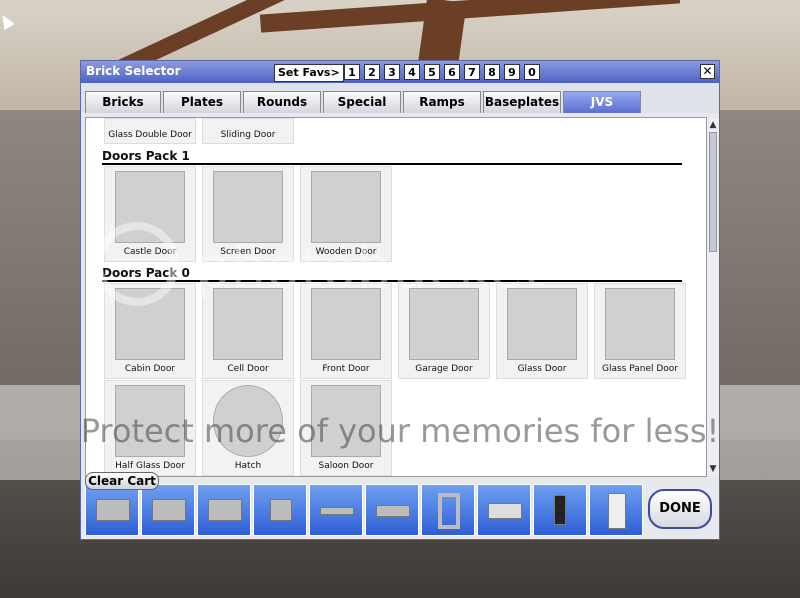 This screenshot has height=598, width=800. What do you see at coordinates (713, 192) in the screenshot?
I see `scroll-thumb` at bounding box center [713, 192].